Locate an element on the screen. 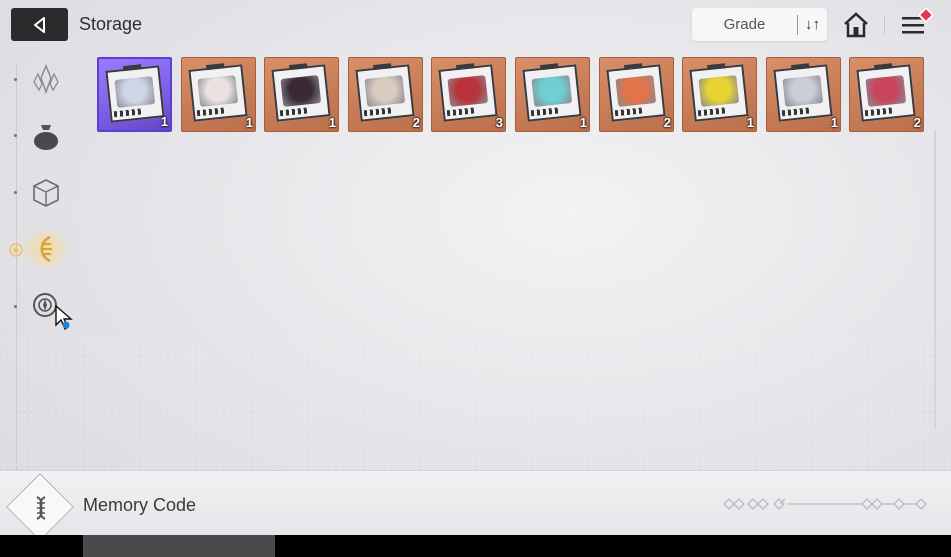 Image resolution: width=951 pixels, height=557 pixels. home-icon is located at coordinates (856, 25).